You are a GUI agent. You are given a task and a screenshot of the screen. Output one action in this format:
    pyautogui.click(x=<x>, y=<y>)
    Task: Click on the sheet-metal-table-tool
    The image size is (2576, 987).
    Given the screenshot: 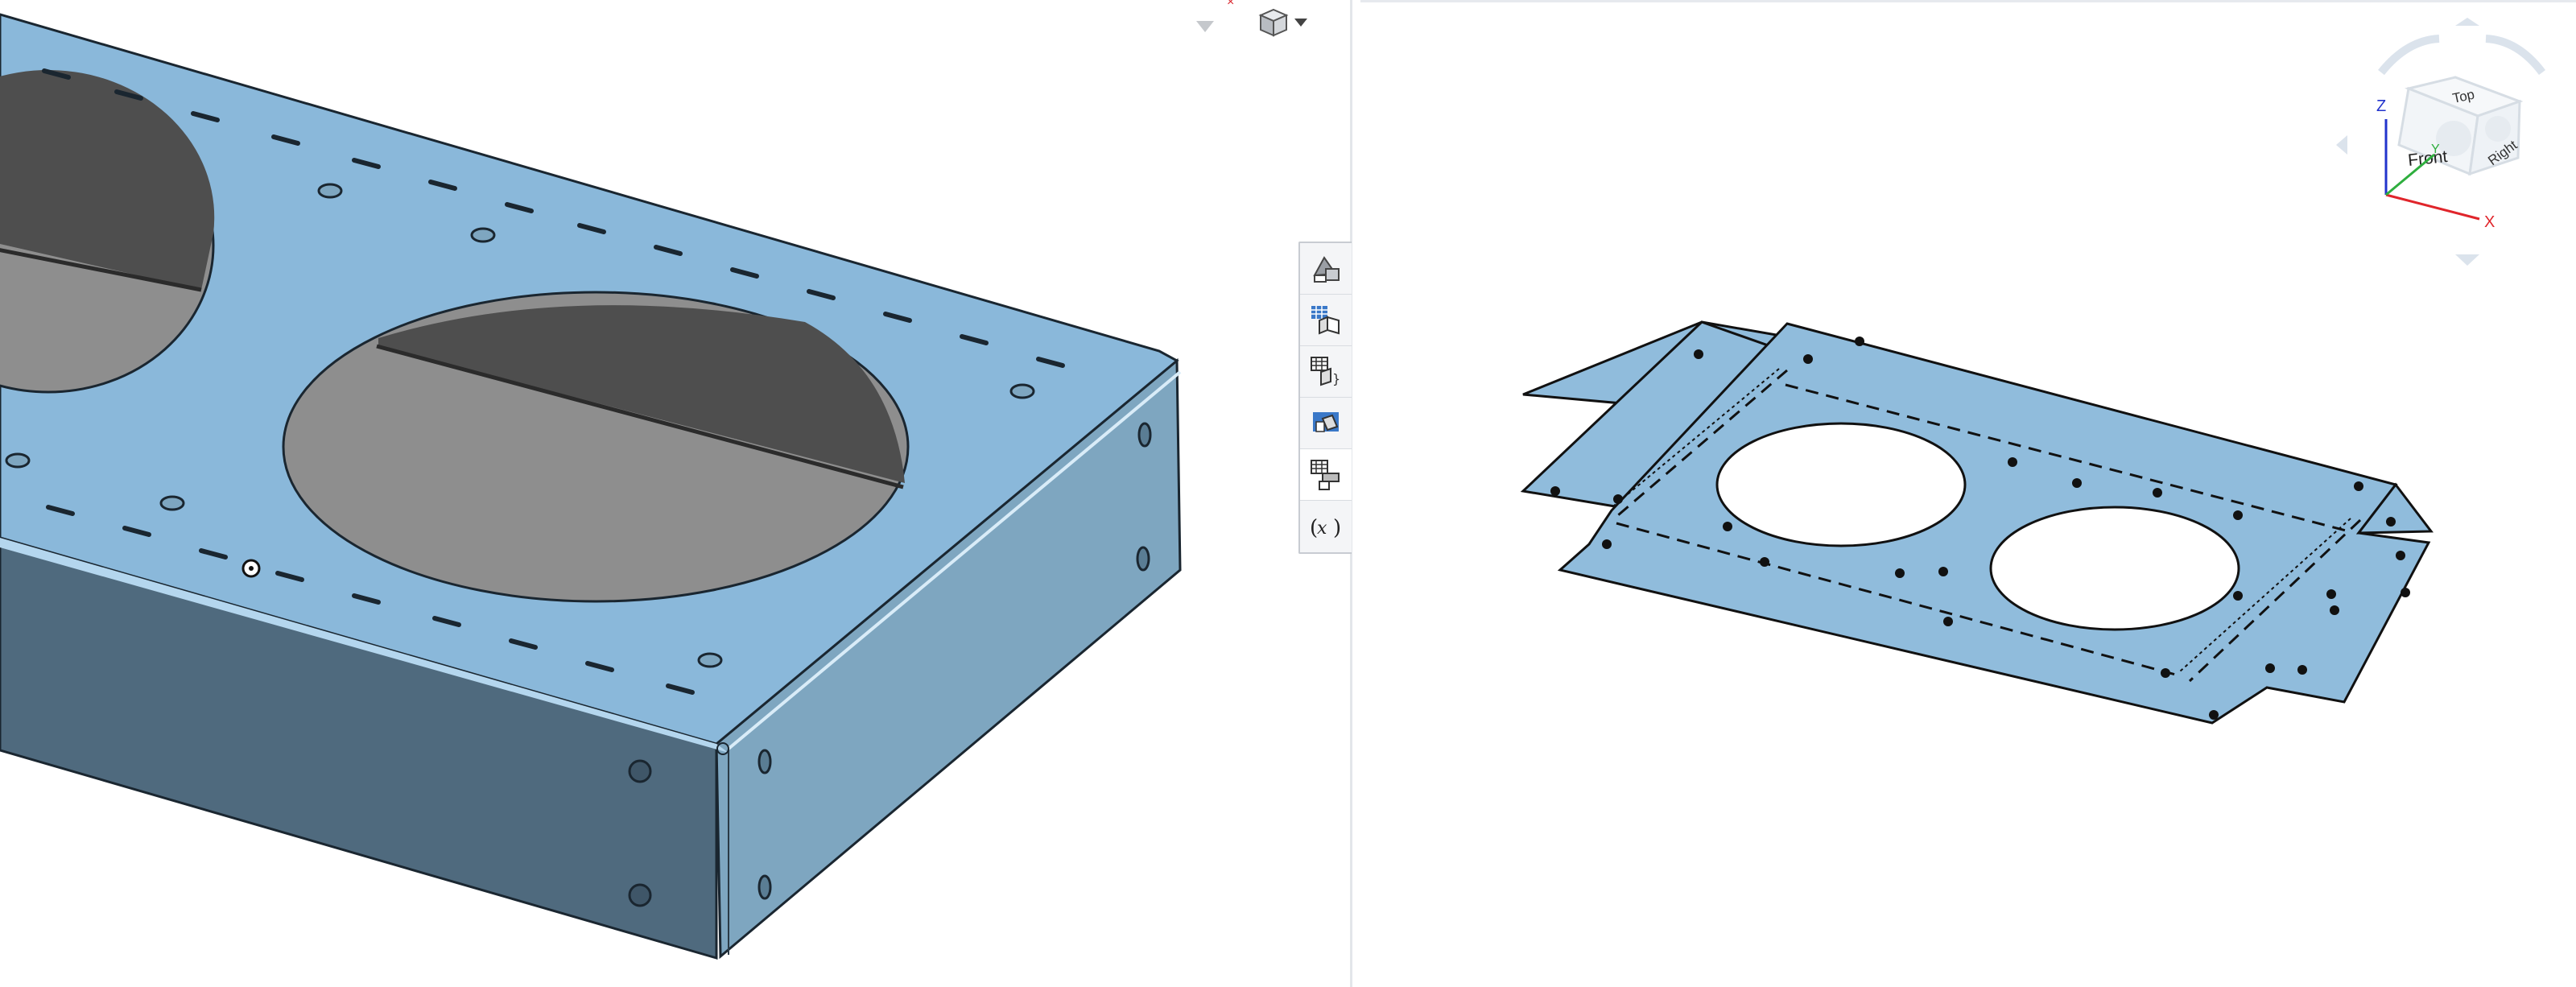 What is the action you would take?
    pyautogui.click(x=1326, y=475)
    